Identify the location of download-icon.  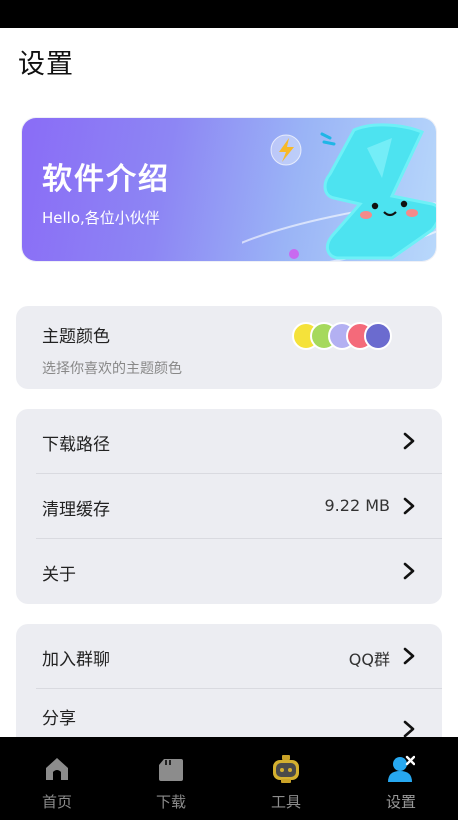
(171, 770).